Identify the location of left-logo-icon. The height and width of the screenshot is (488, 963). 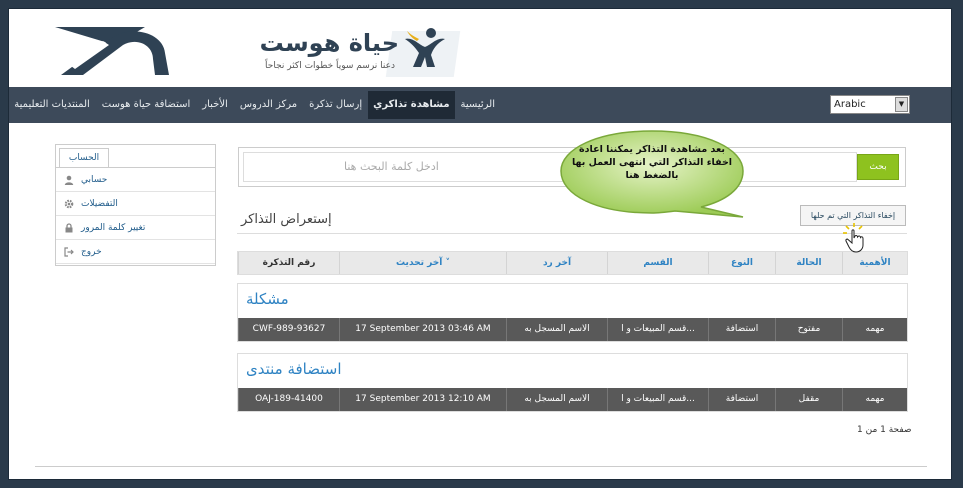
(112, 51).